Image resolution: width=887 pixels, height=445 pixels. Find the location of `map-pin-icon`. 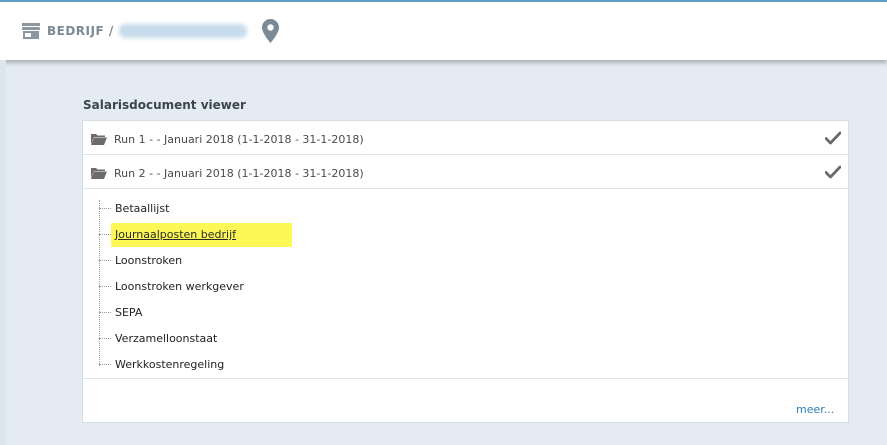

map-pin-icon is located at coordinates (270, 31).